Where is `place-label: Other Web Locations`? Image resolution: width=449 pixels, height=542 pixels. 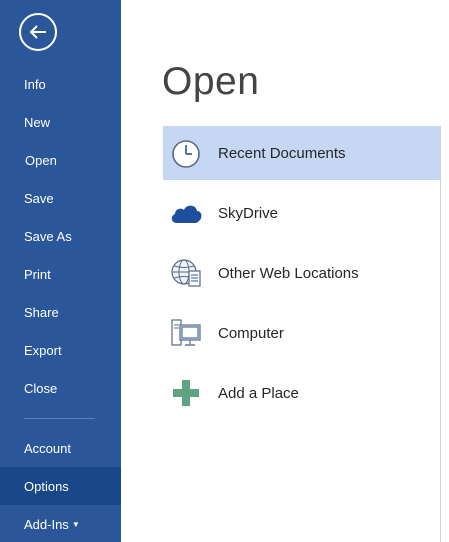 place-label: Other Web Locations is located at coordinates (288, 273).